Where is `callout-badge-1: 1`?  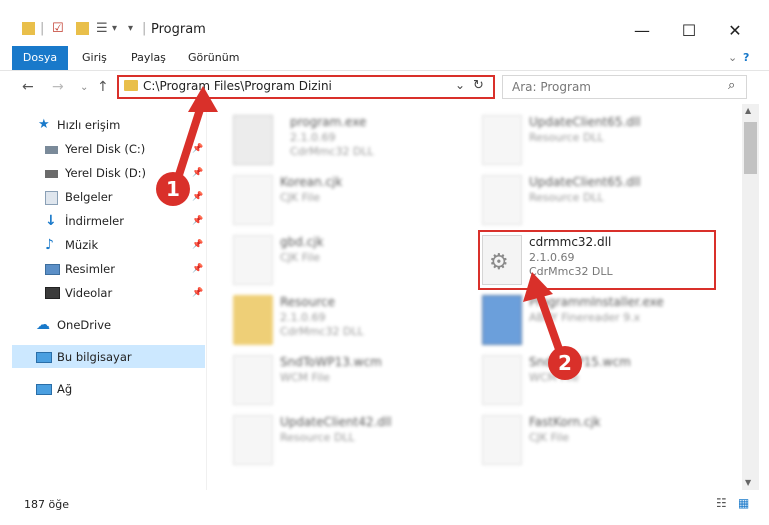 callout-badge-1: 1 is located at coordinates (173, 189).